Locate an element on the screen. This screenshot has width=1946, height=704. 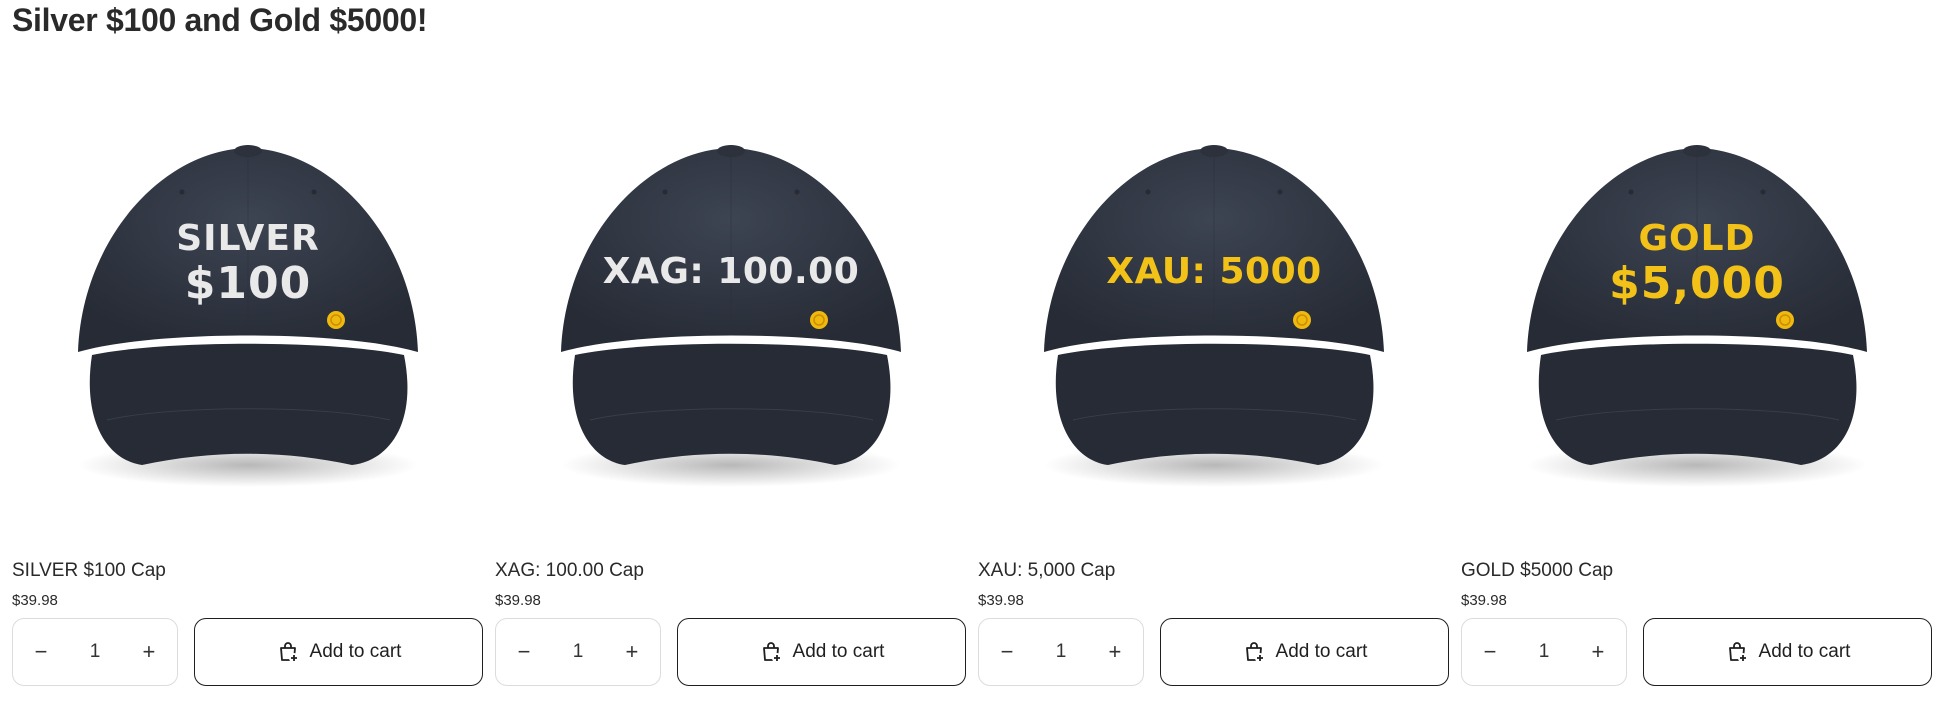
cap-text-line: SILVER is located at coordinates (247, 238).